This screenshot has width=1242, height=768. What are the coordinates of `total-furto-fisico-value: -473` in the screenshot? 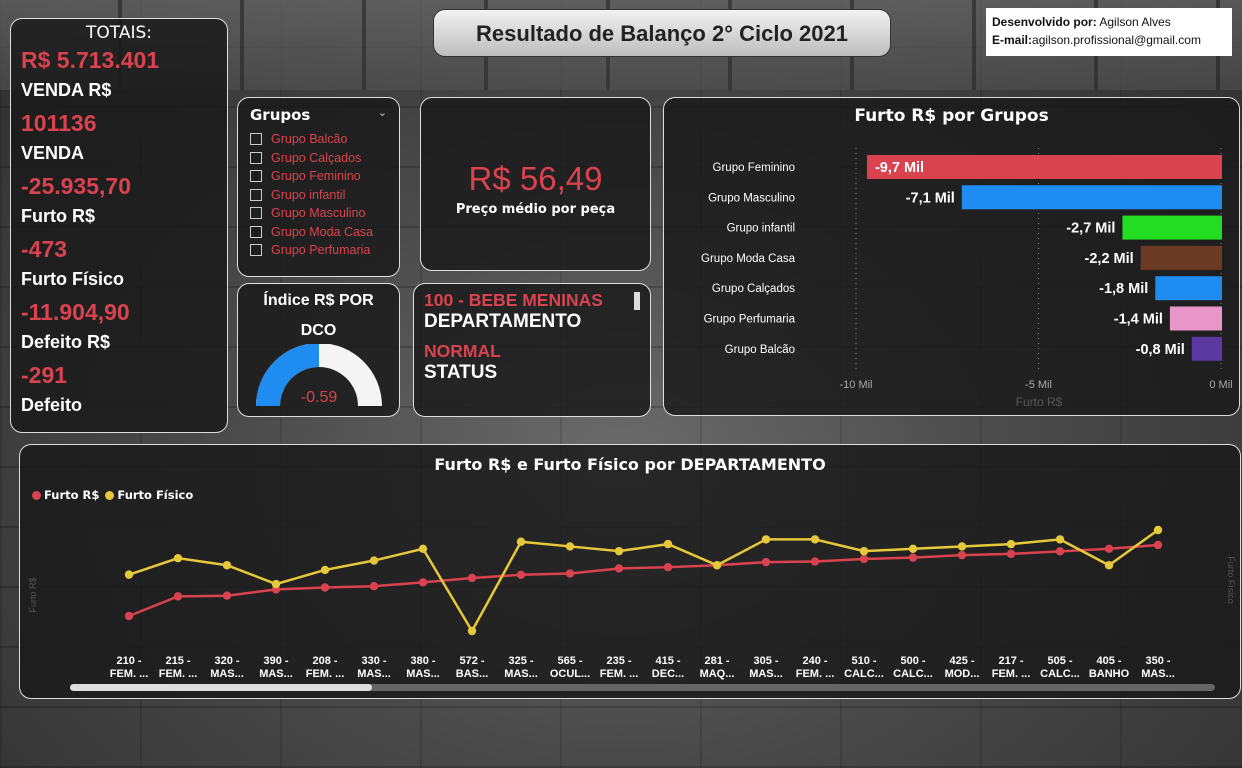 It's located at (44, 249).